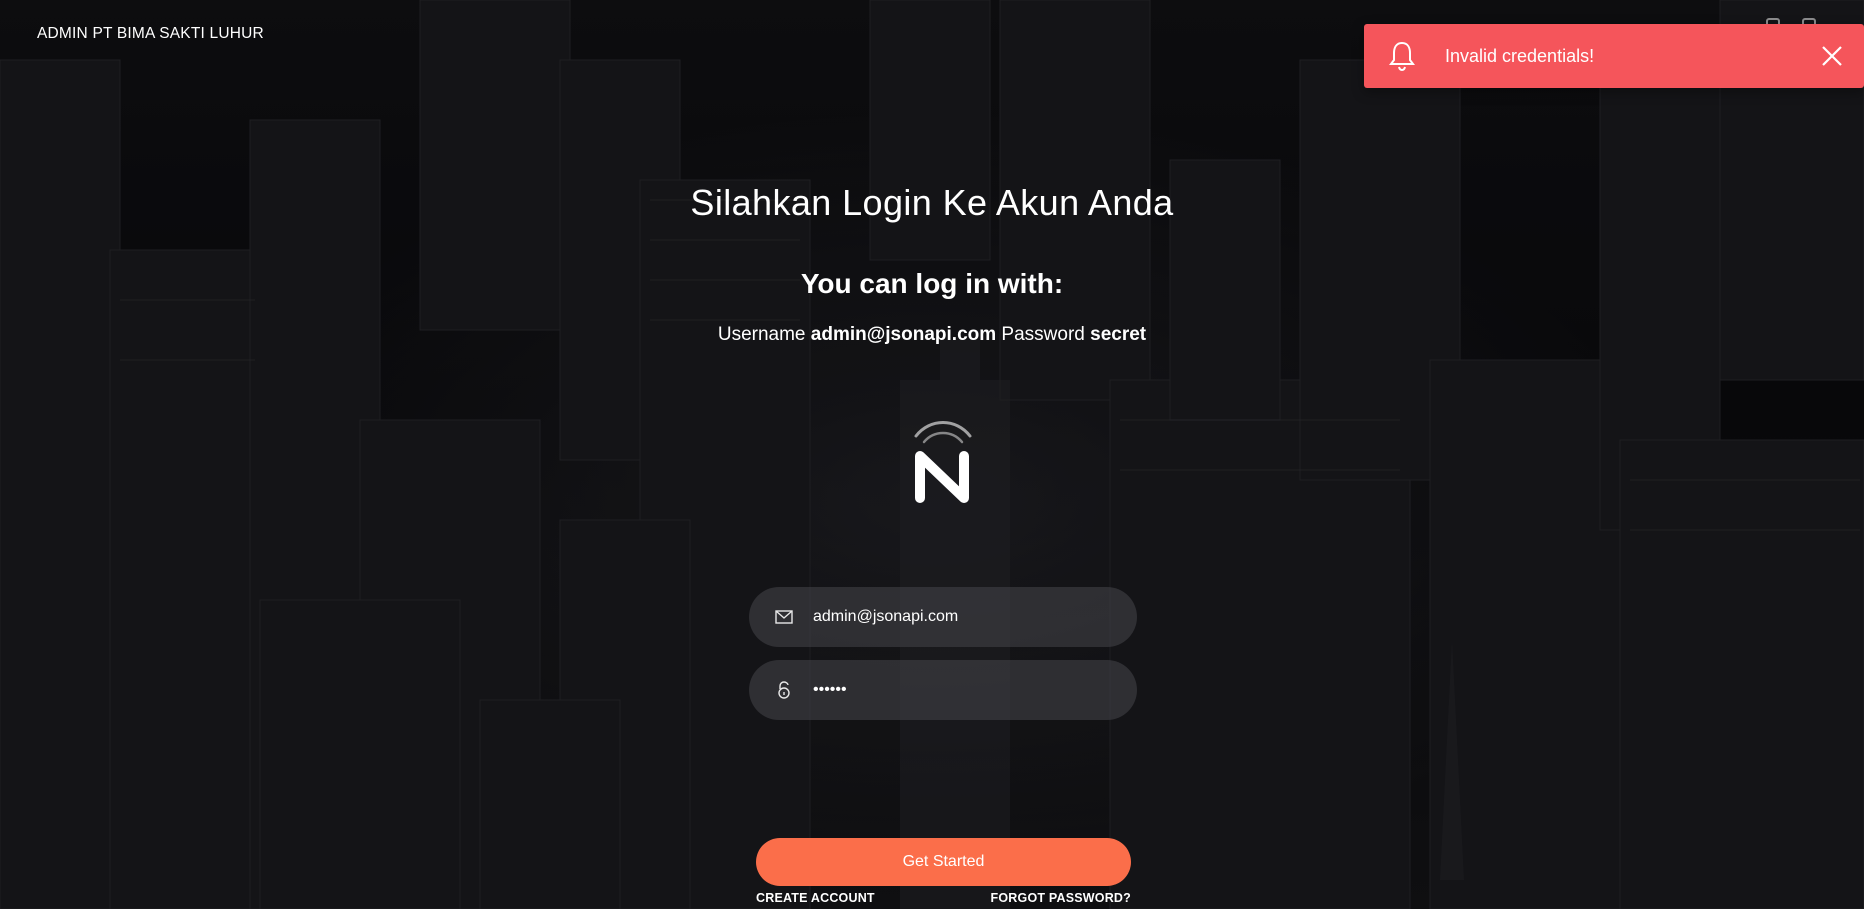 The image size is (1864, 909). Describe the element at coordinates (1118, 334) in the screenshot. I see `password-value: secret` at that location.